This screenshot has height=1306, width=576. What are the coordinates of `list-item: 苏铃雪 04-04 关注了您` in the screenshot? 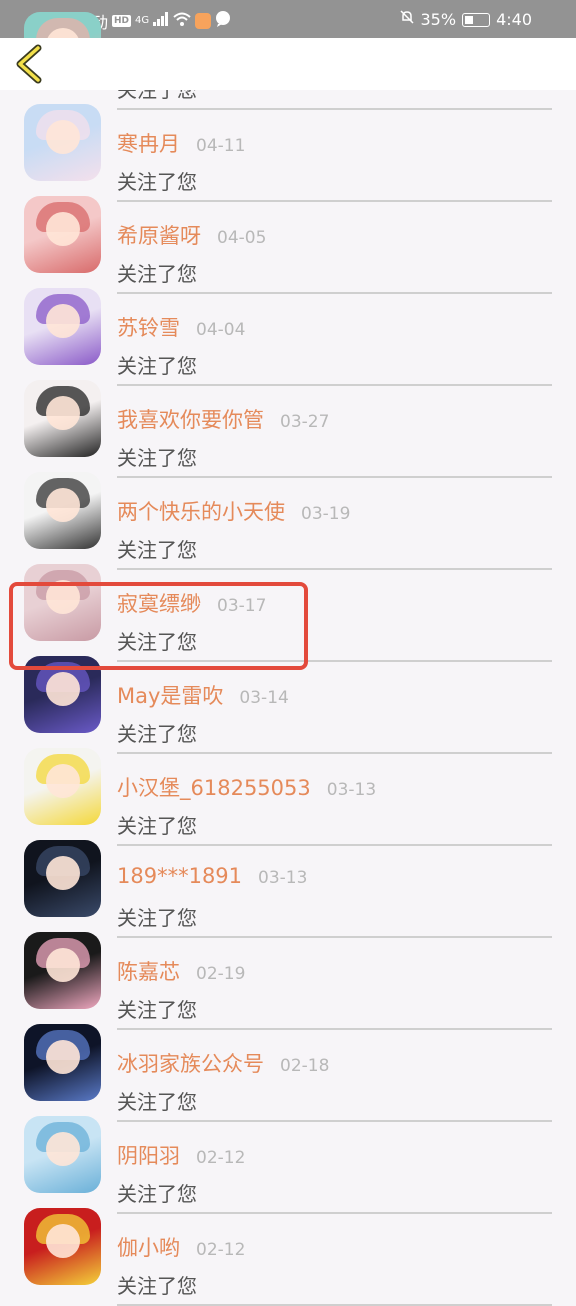 It's located at (288, 331).